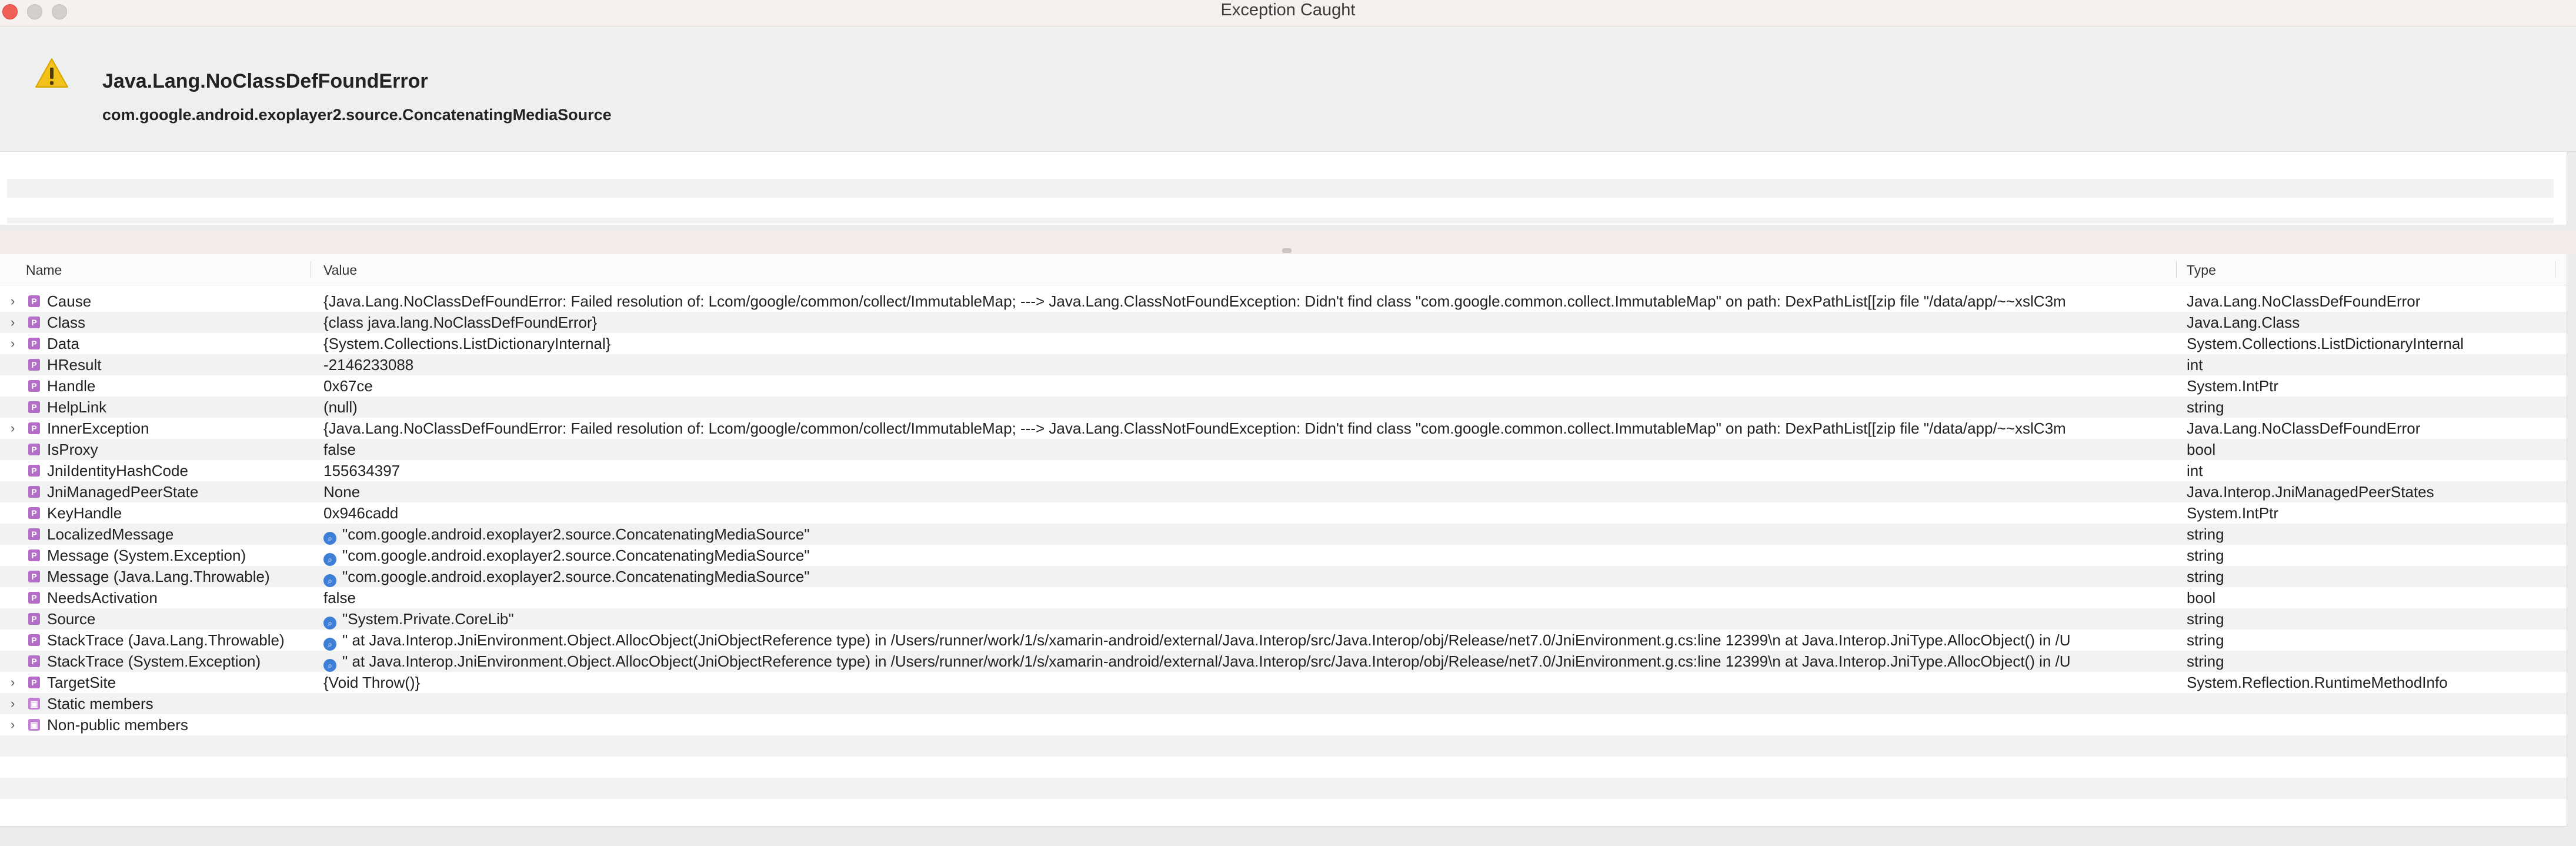  What do you see at coordinates (2310, 492) in the screenshot?
I see `row-type: Java.Interop.JniManagedPeerStates` at bounding box center [2310, 492].